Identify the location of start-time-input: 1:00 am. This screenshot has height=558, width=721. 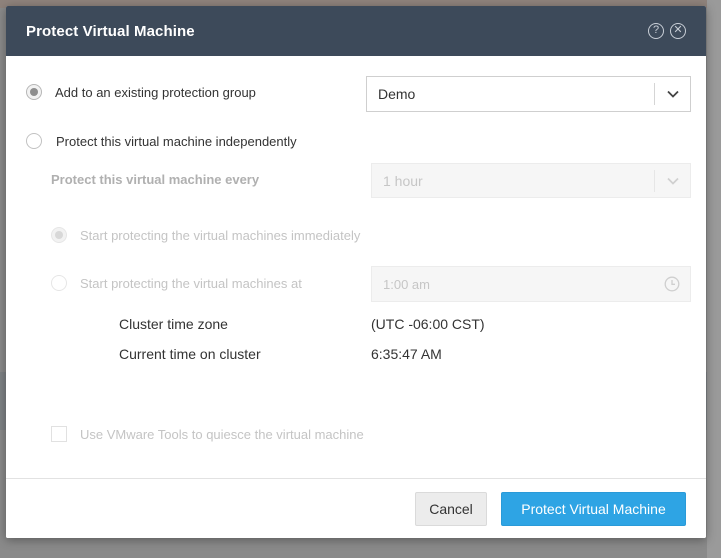
(531, 284).